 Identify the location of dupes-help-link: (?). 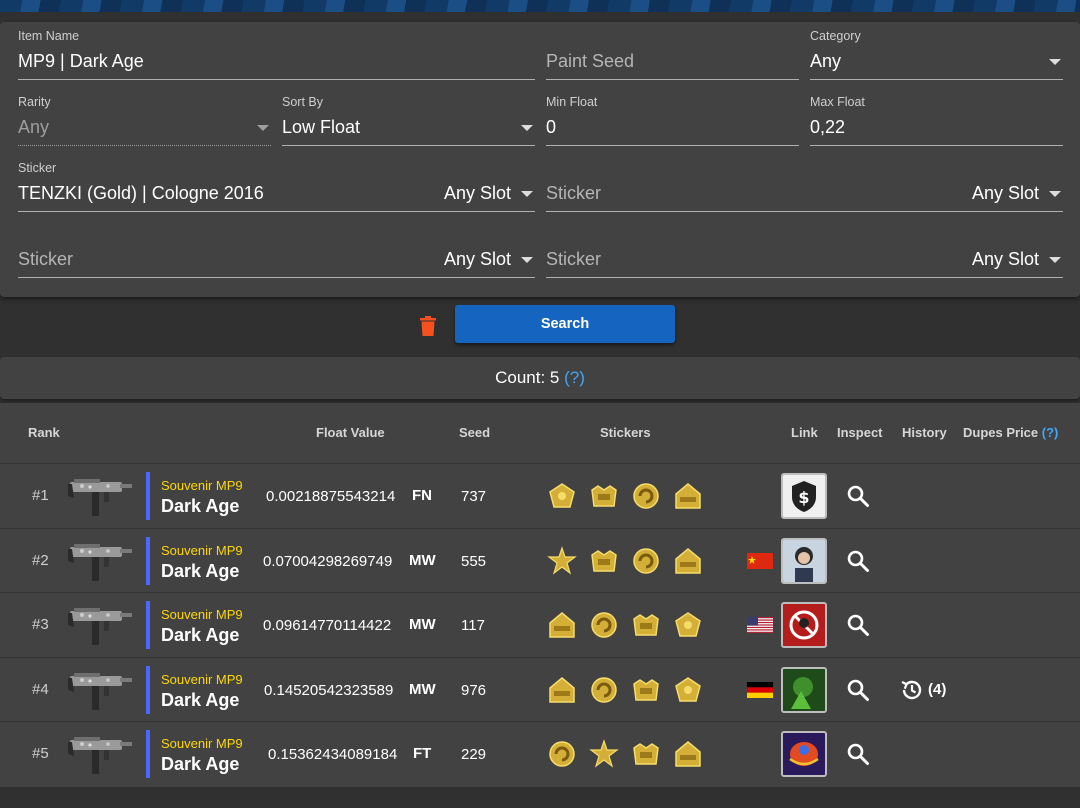
(1050, 432).